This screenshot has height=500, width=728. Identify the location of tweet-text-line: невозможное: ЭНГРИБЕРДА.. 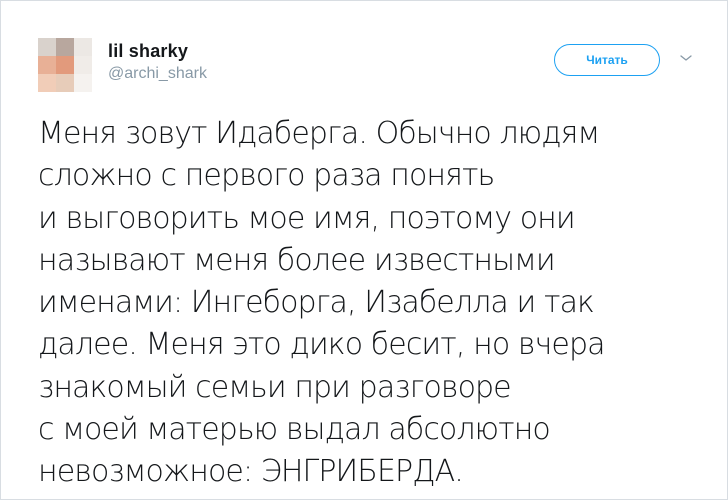
(251, 472).